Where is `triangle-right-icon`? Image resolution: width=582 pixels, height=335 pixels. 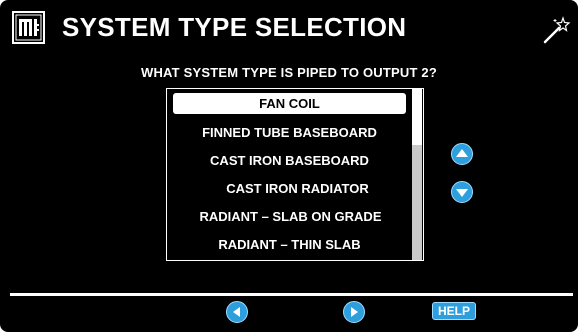 triangle-right-icon is located at coordinates (354, 312).